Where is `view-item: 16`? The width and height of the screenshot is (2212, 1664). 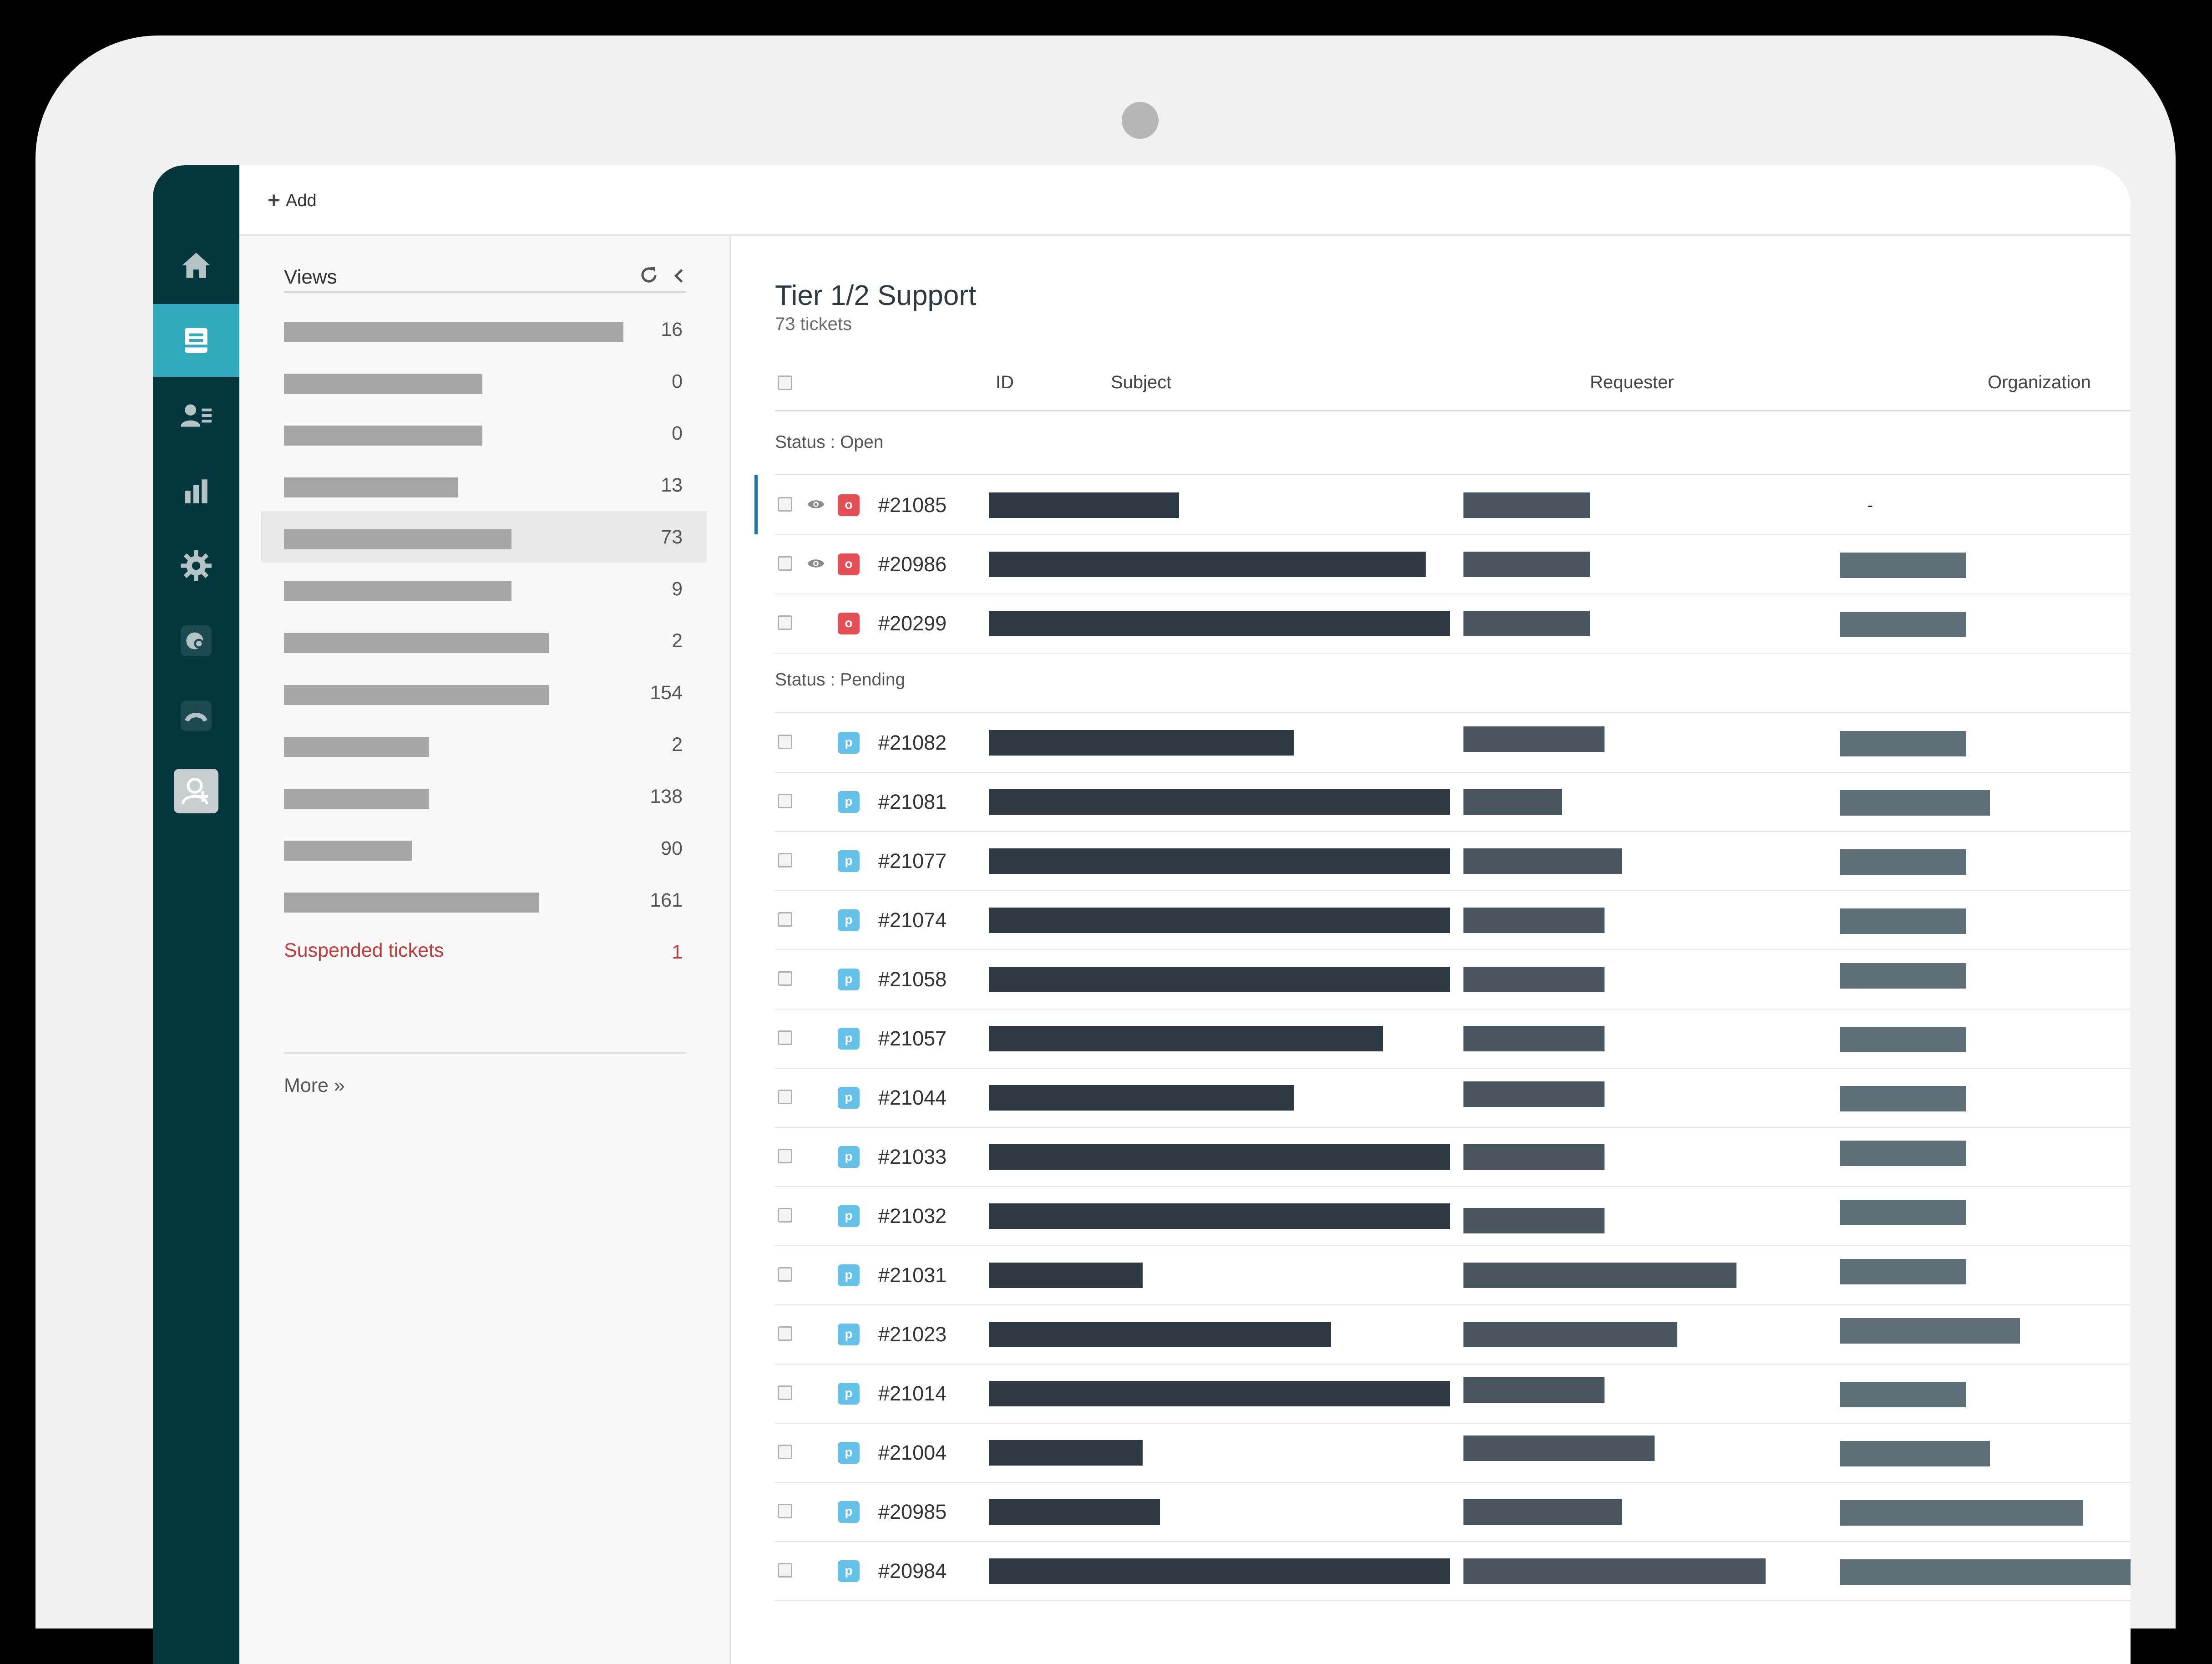 view-item: 16 is located at coordinates (484, 329).